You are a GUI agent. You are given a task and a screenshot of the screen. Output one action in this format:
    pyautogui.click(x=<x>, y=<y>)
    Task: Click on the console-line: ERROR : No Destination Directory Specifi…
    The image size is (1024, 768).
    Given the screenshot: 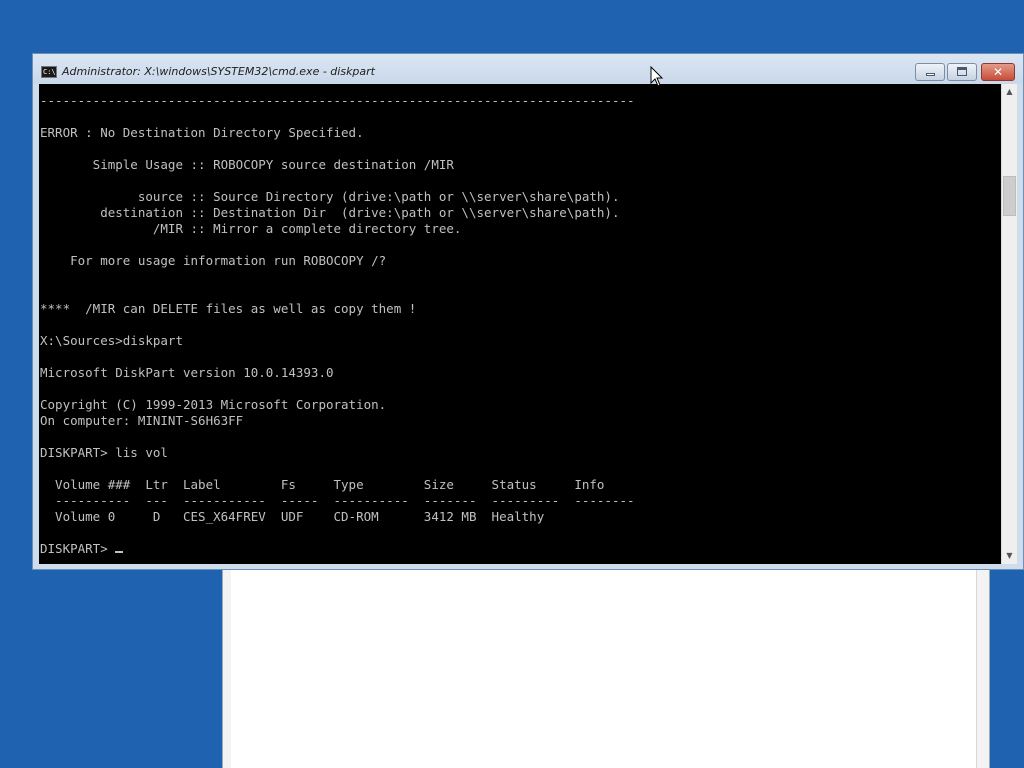 What is the action you would take?
    pyautogui.click(x=202, y=132)
    